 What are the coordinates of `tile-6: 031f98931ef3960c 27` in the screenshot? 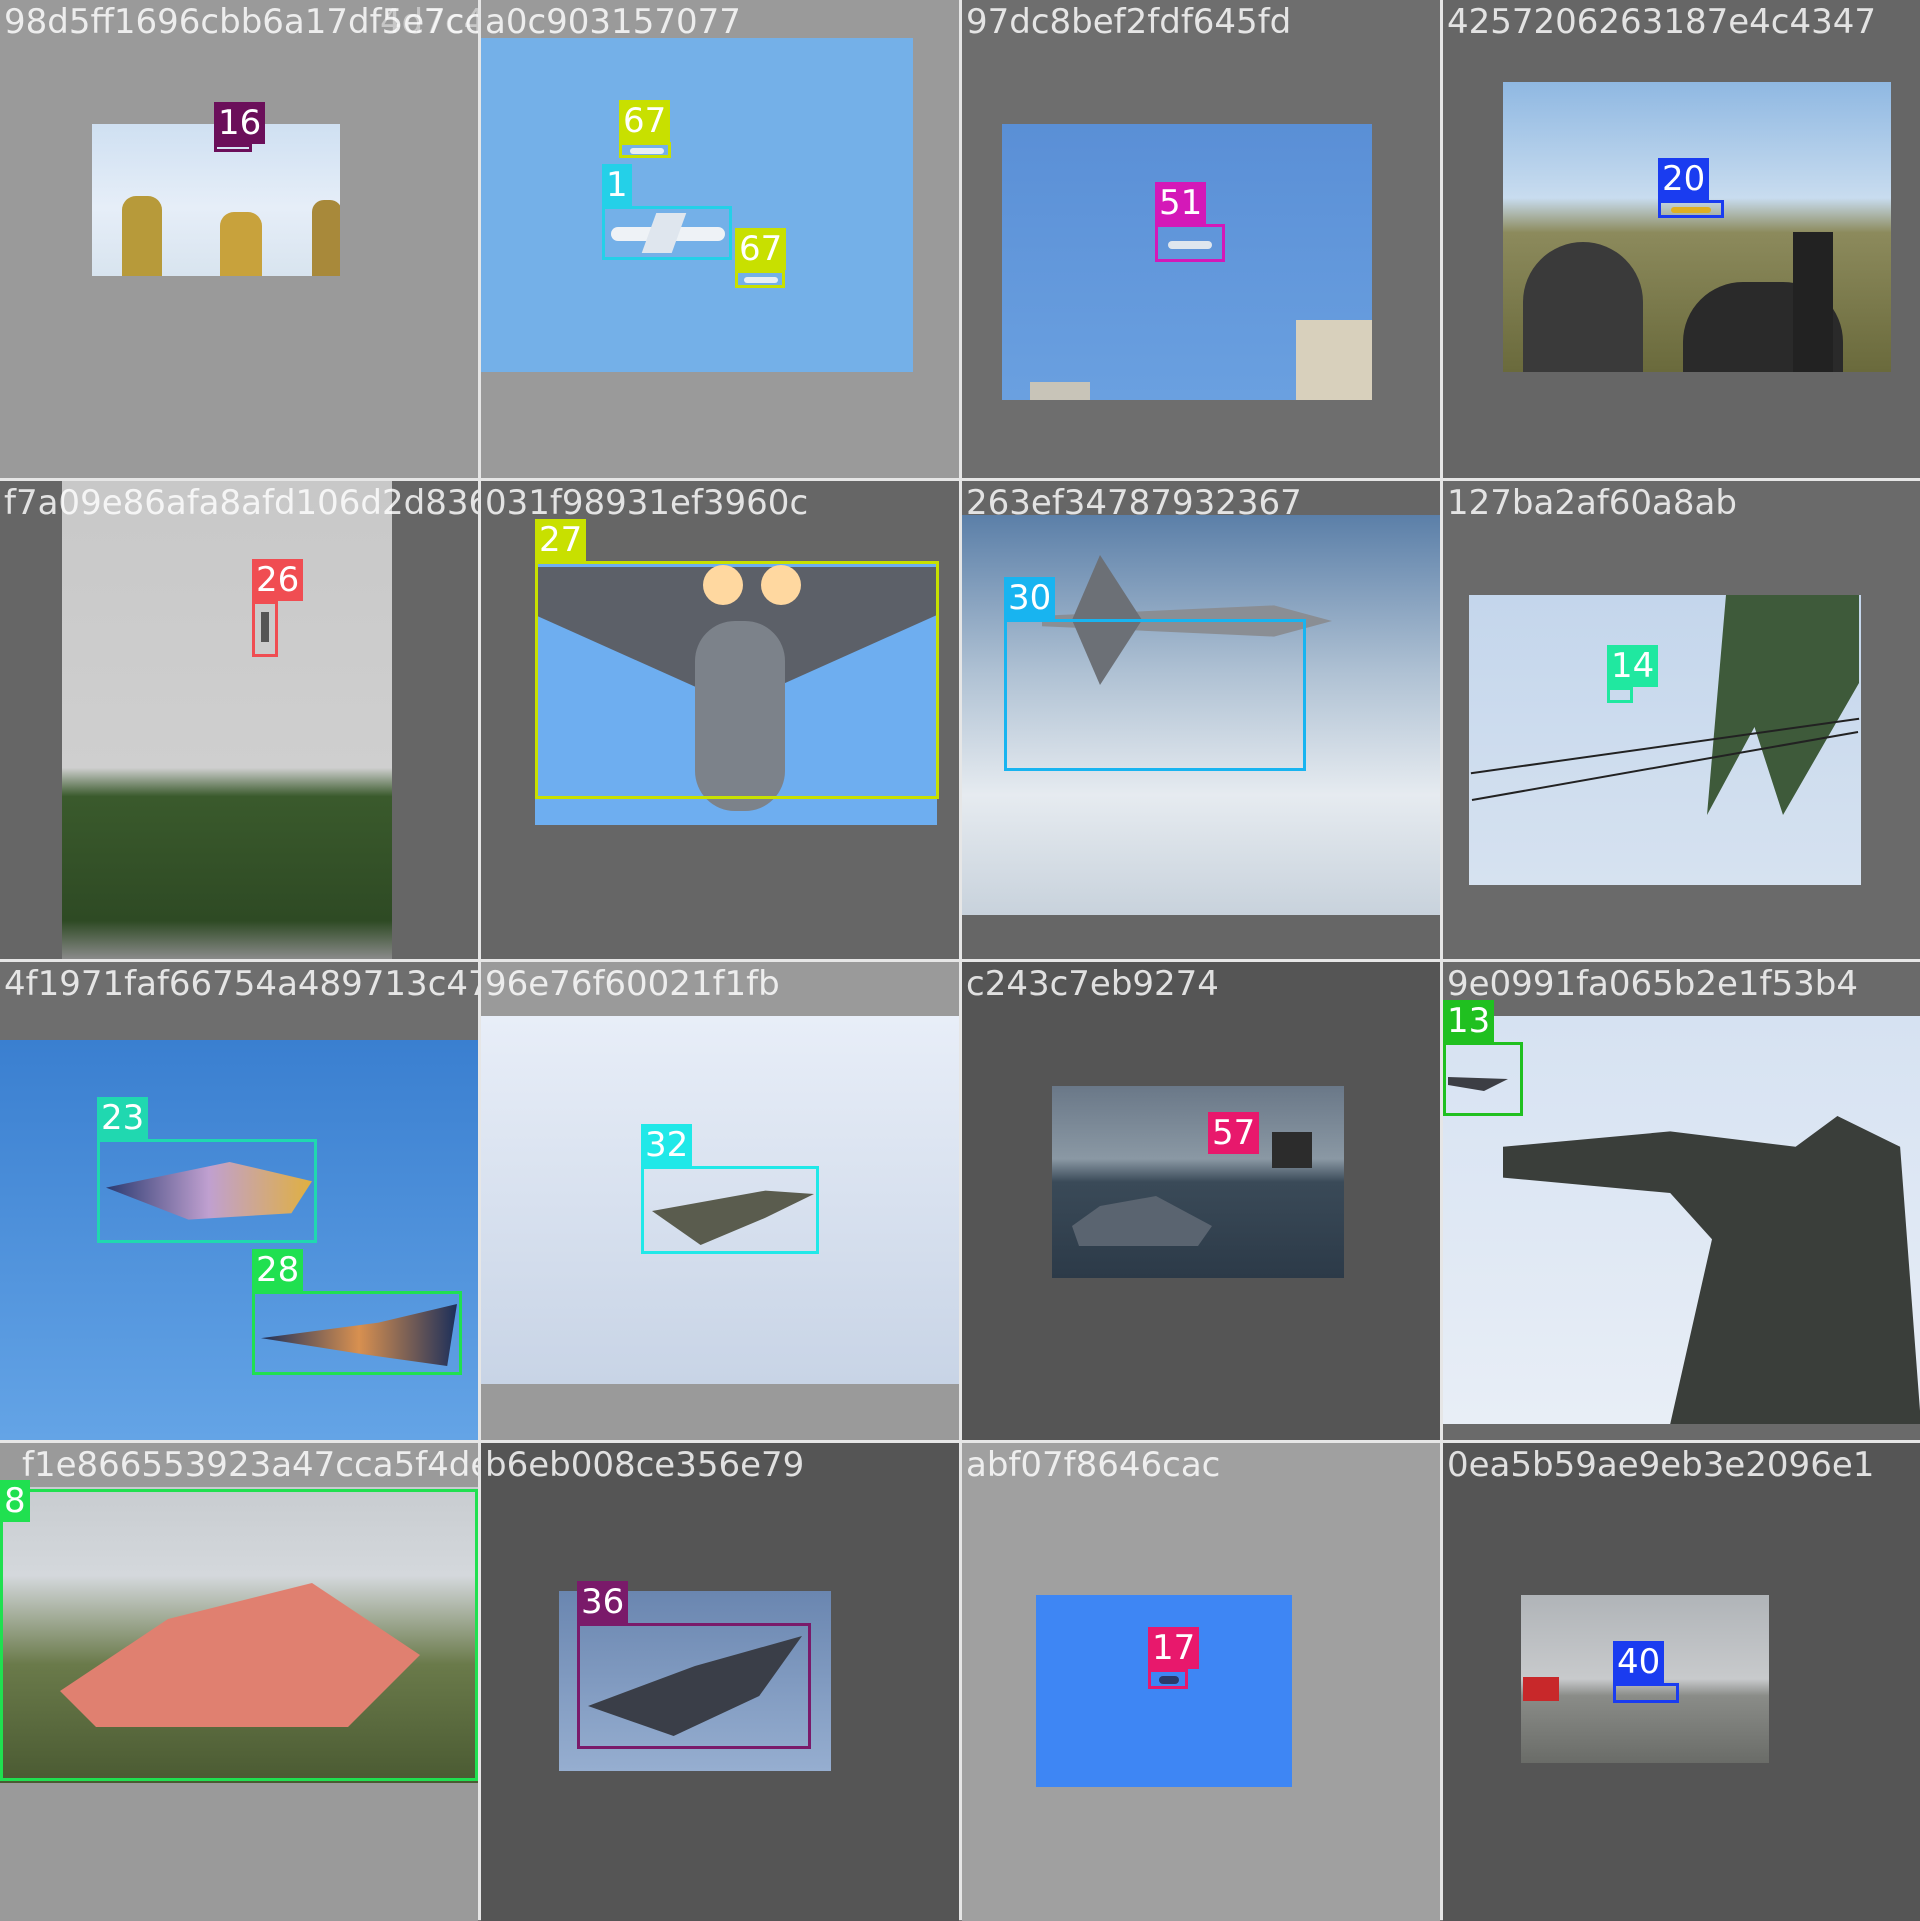 It's located at (720, 720).